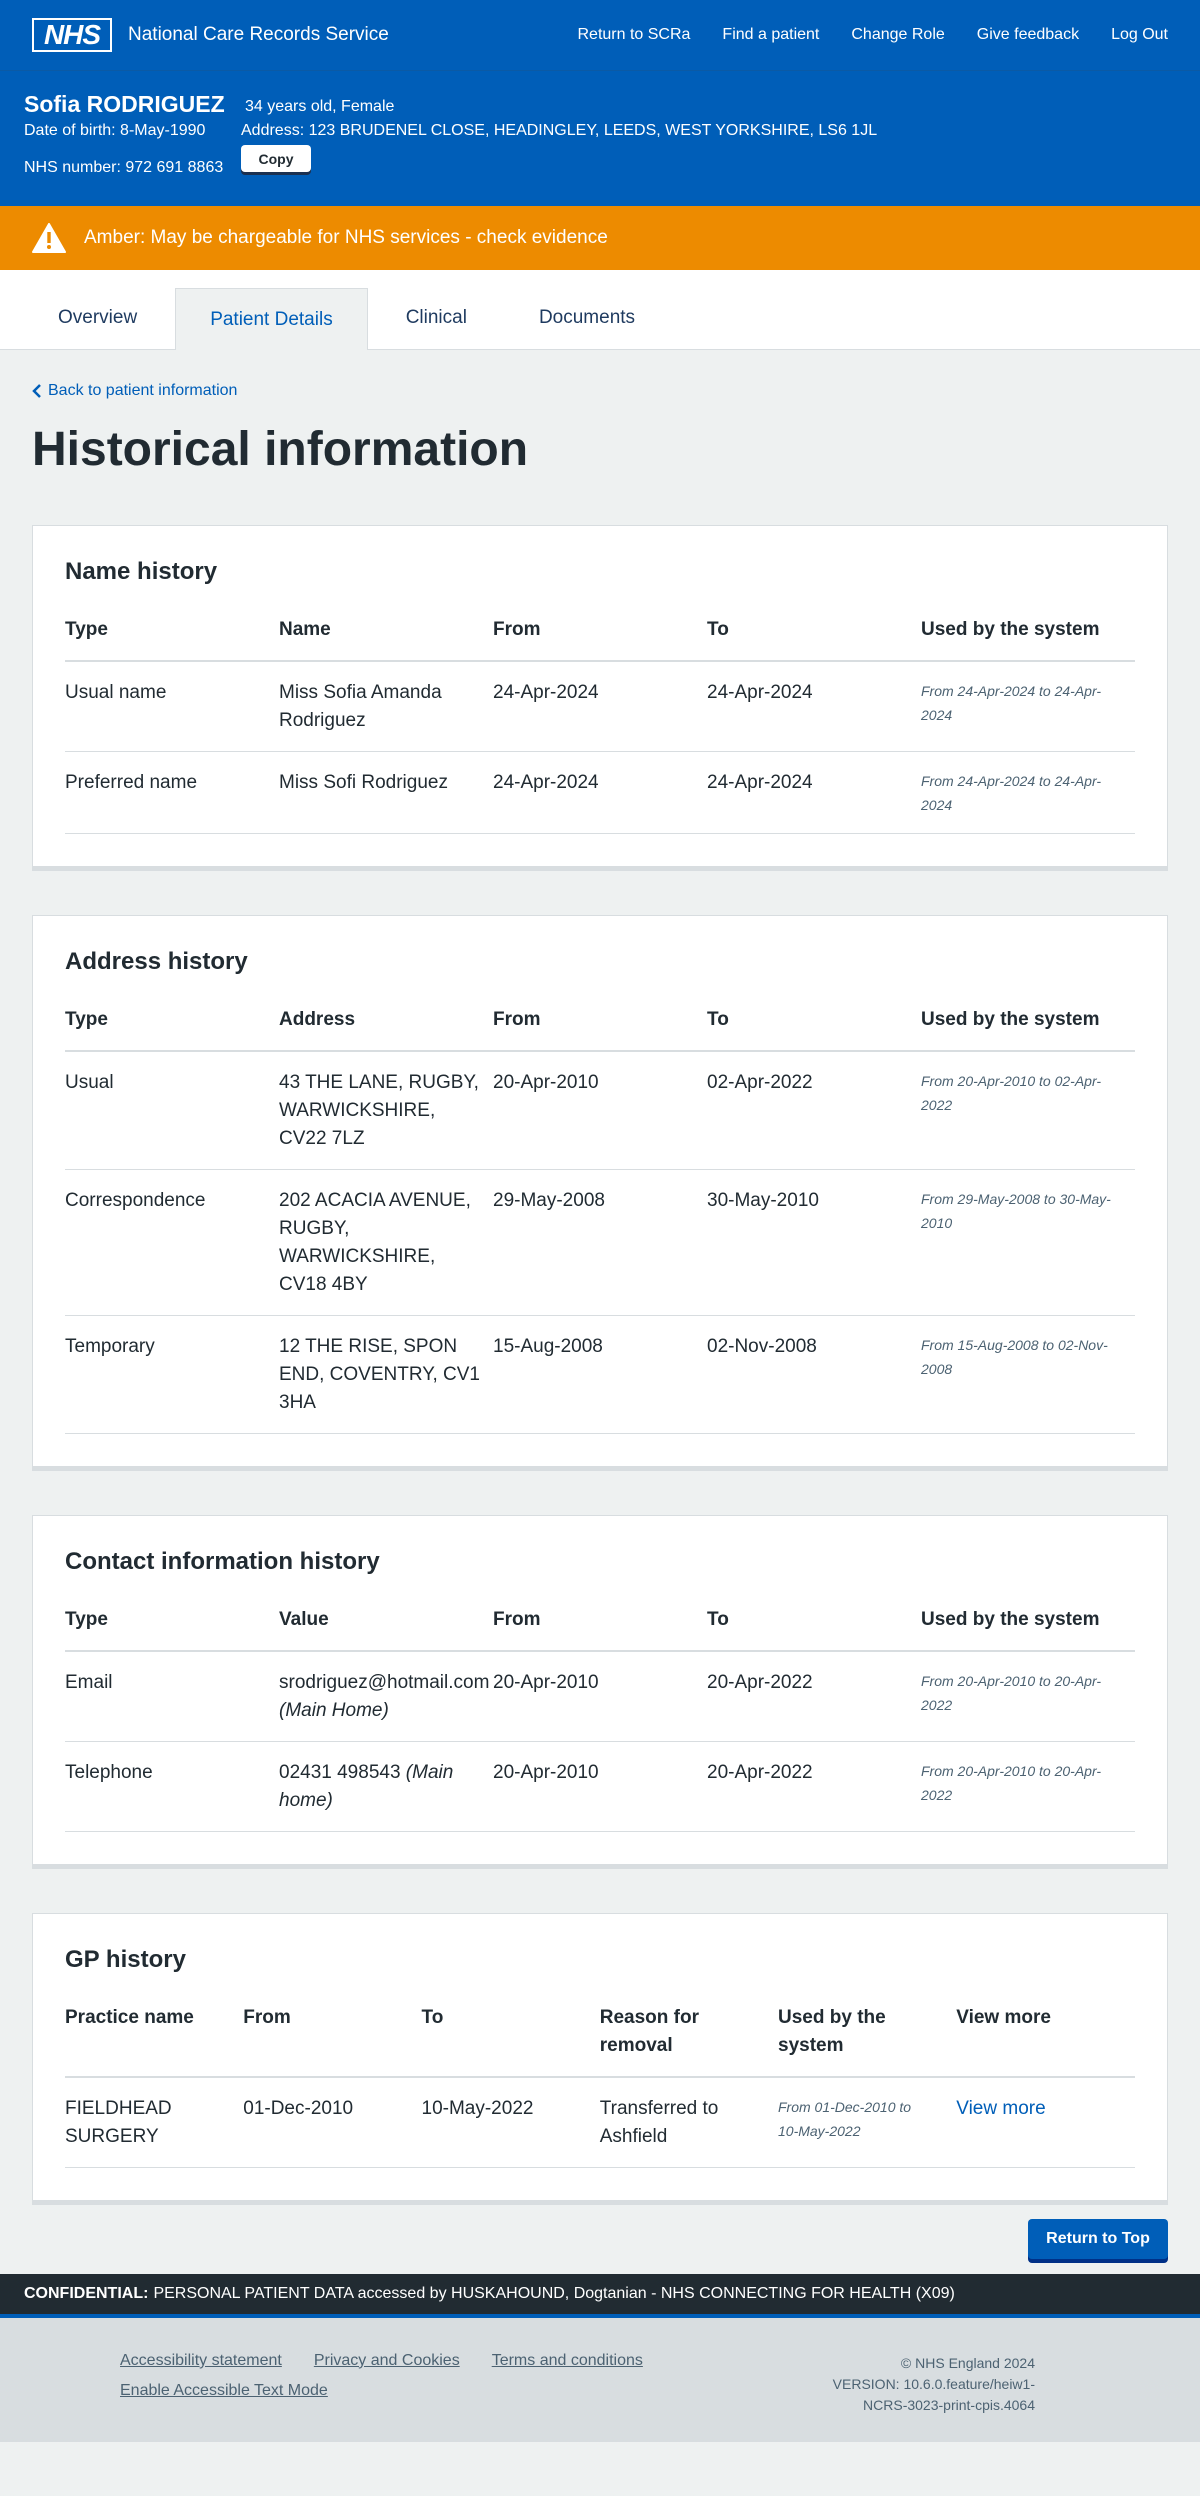 This screenshot has height=2496, width=1200. I want to click on tab-documents: Documents, so click(587, 318).